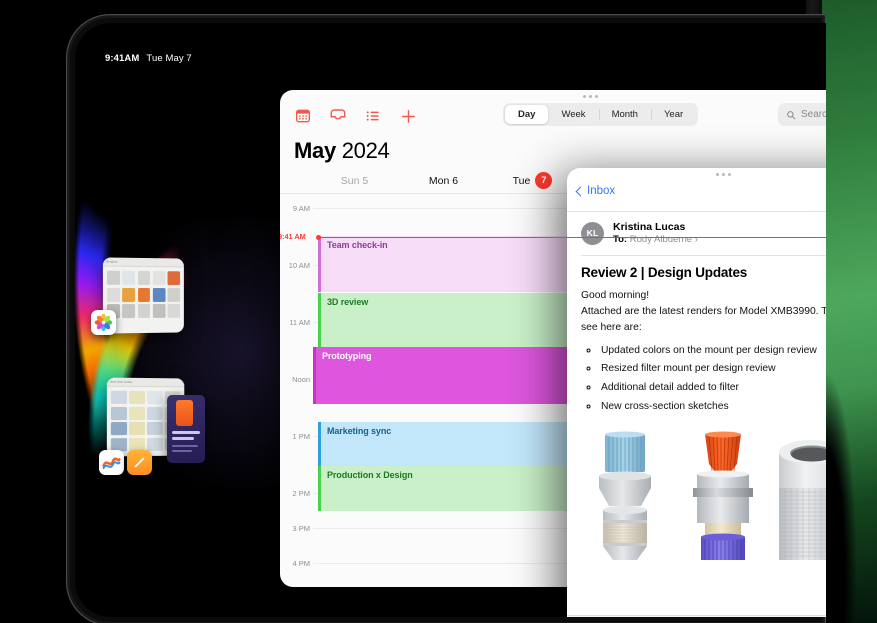  What do you see at coordinates (373, 116) in the screenshot?
I see `list-icon` at bounding box center [373, 116].